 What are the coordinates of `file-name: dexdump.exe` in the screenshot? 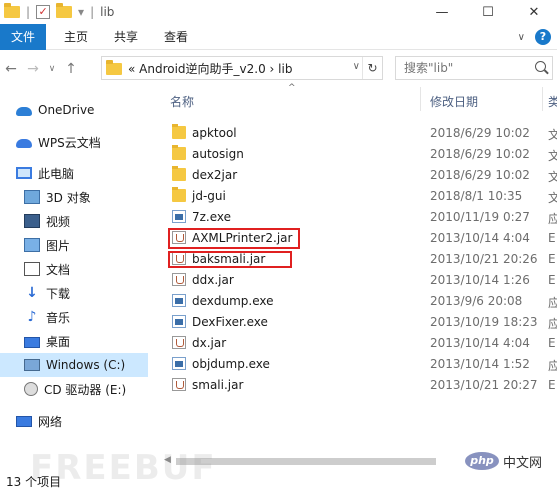 It's located at (233, 301).